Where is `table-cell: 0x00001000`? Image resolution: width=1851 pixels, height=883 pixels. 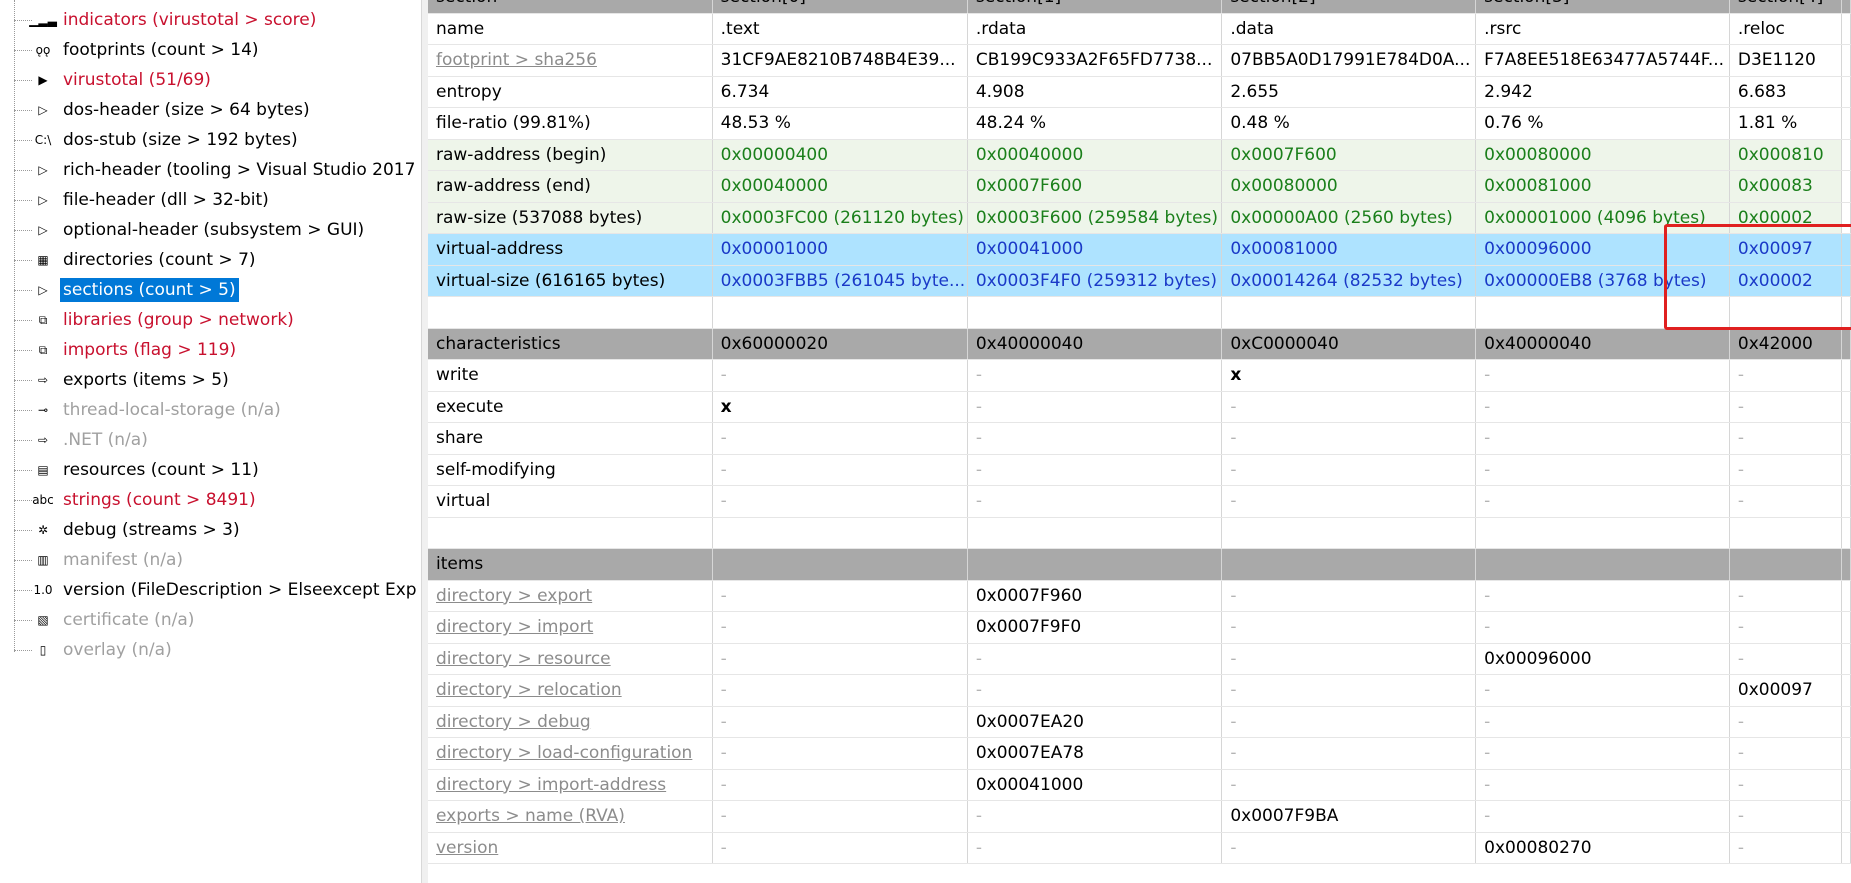 table-cell: 0x00001000 is located at coordinates (840, 249).